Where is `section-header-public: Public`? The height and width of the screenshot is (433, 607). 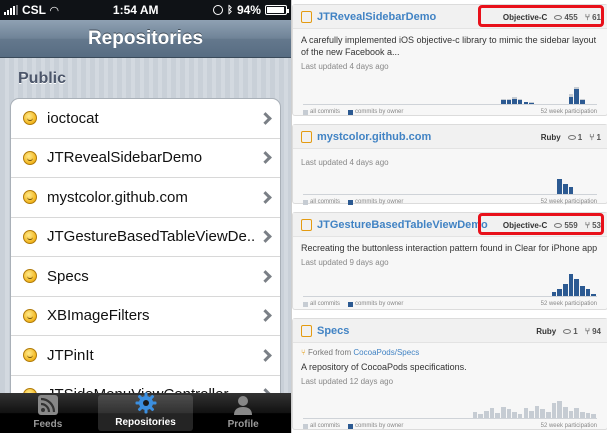
section-header-public: Public is located at coordinates (42, 78).